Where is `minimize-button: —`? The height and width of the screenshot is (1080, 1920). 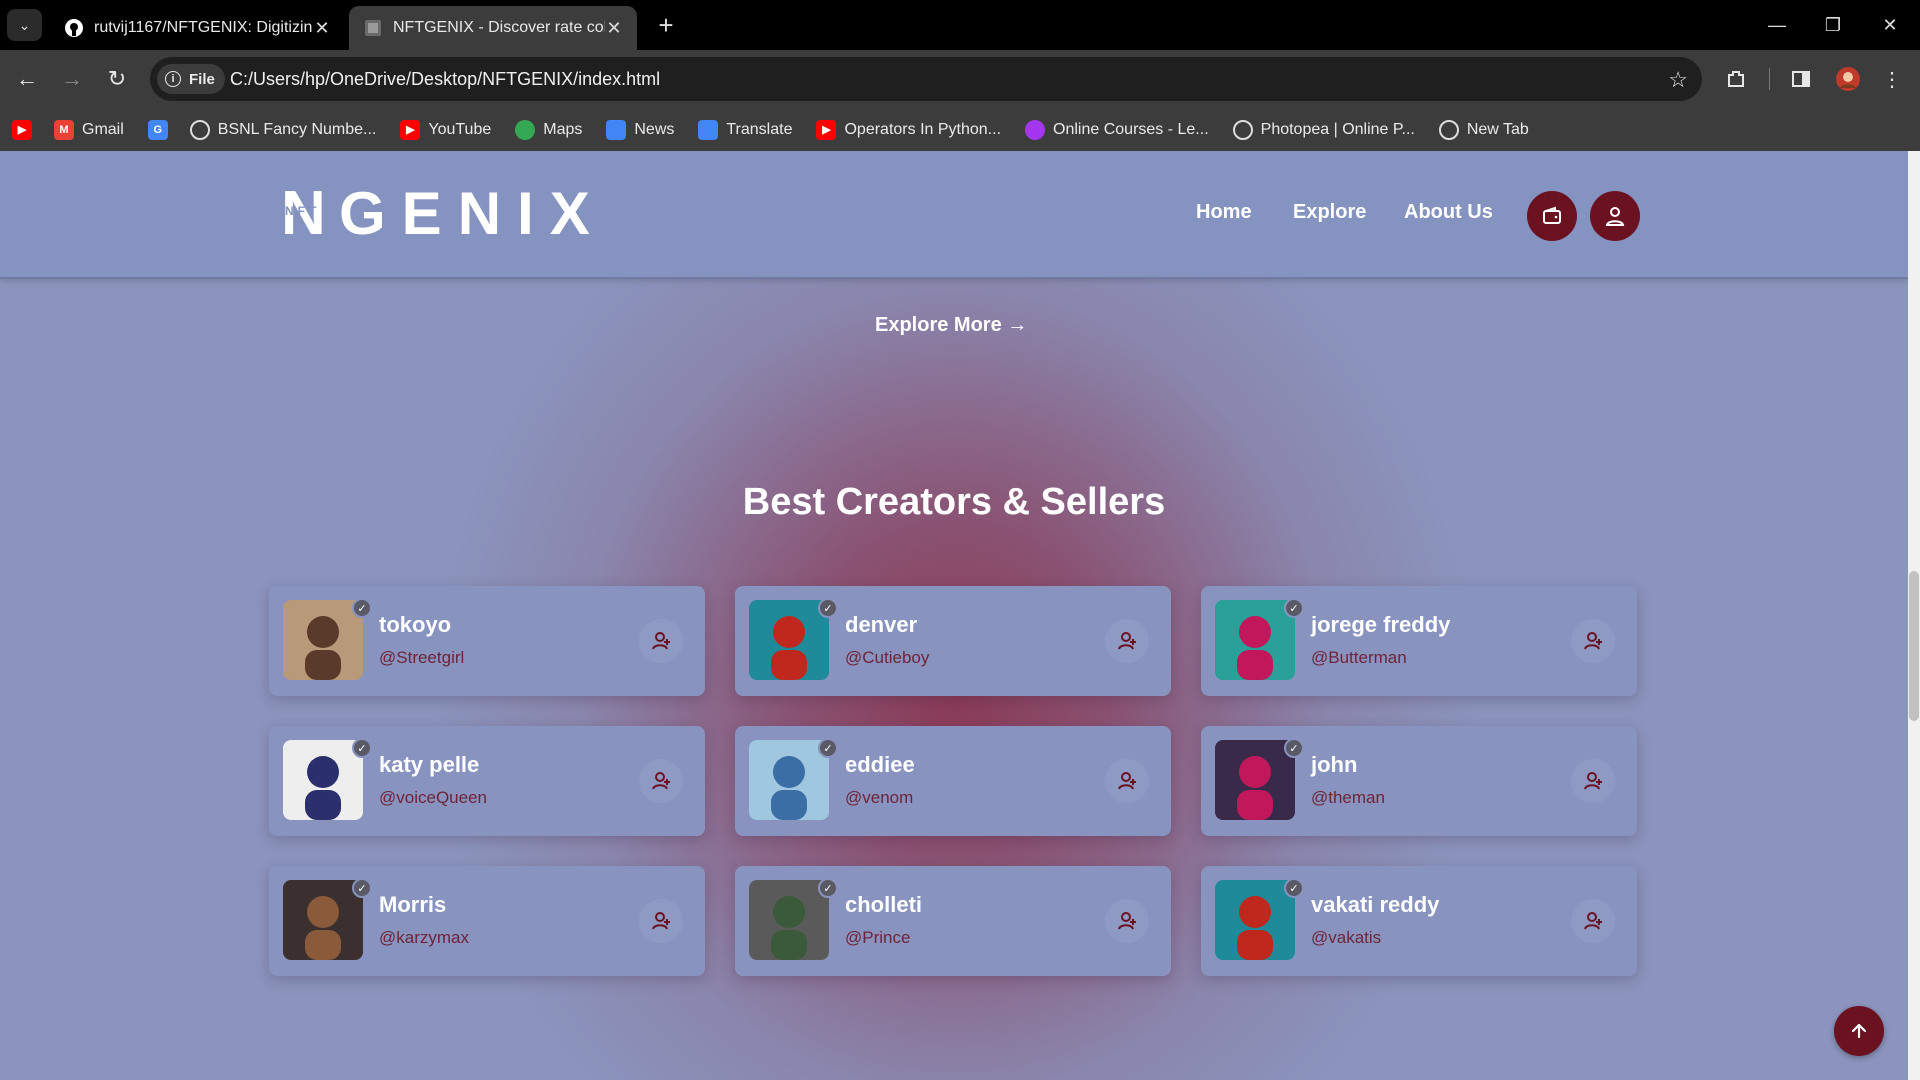
minimize-button: — is located at coordinates (1777, 25).